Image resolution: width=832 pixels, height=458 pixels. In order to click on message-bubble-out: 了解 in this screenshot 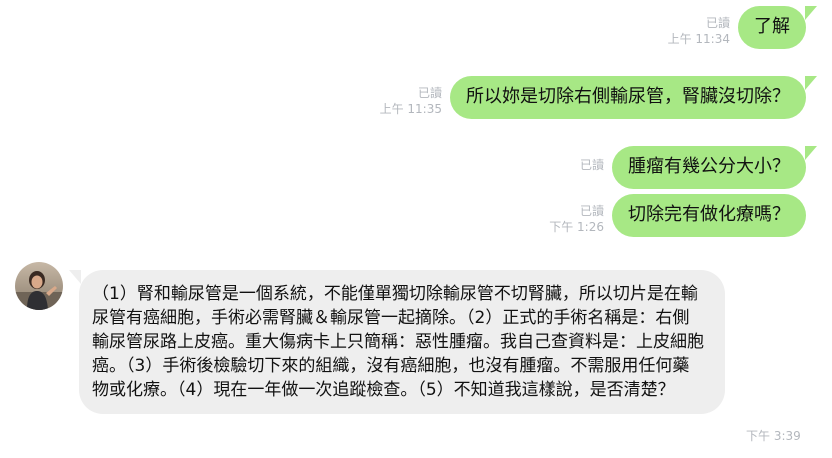, I will do `click(777, 27)`.